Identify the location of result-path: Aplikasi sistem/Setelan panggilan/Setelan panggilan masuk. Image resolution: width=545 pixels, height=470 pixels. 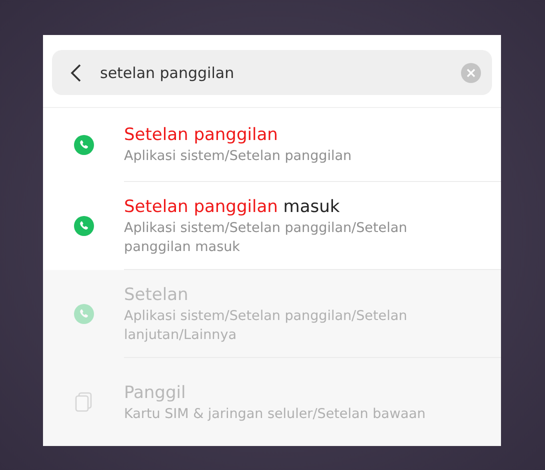
(266, 237).